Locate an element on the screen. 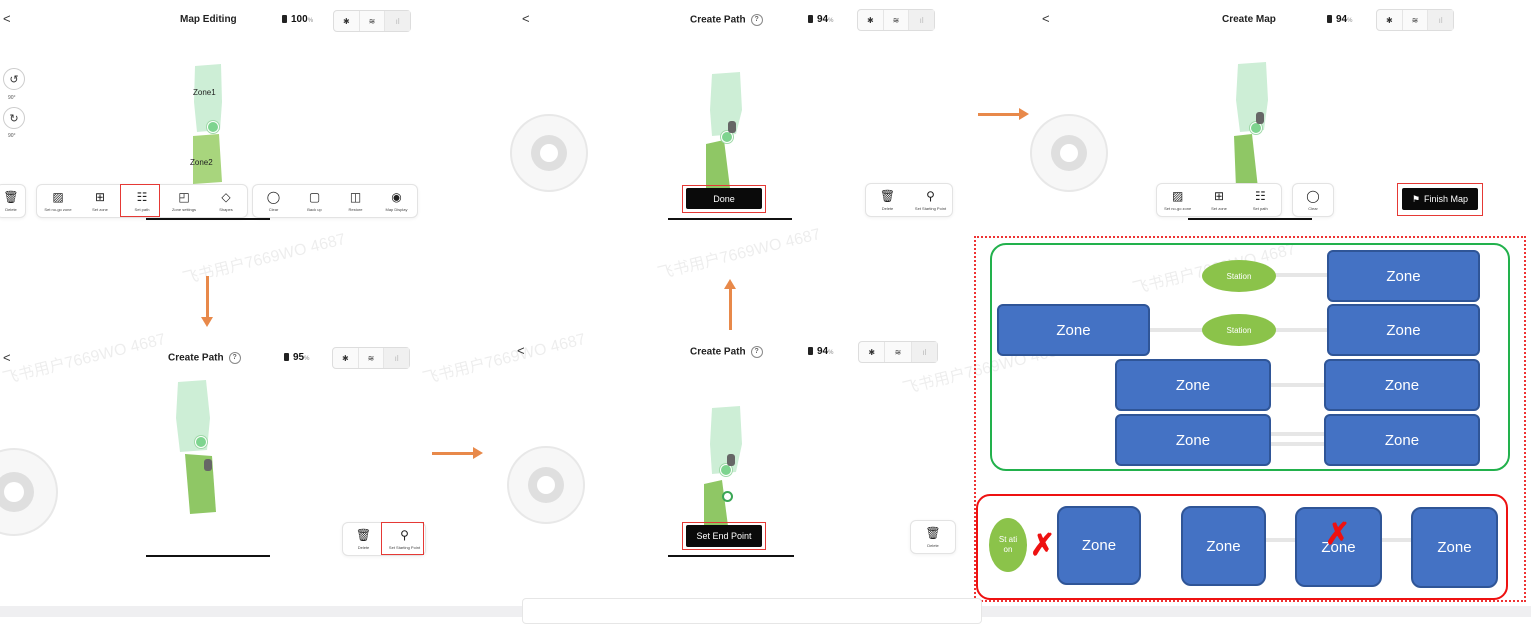 This screenshot has height=624, width=1531. map-display-tool: ◉ Map Display is located at coordinates (396, 201).